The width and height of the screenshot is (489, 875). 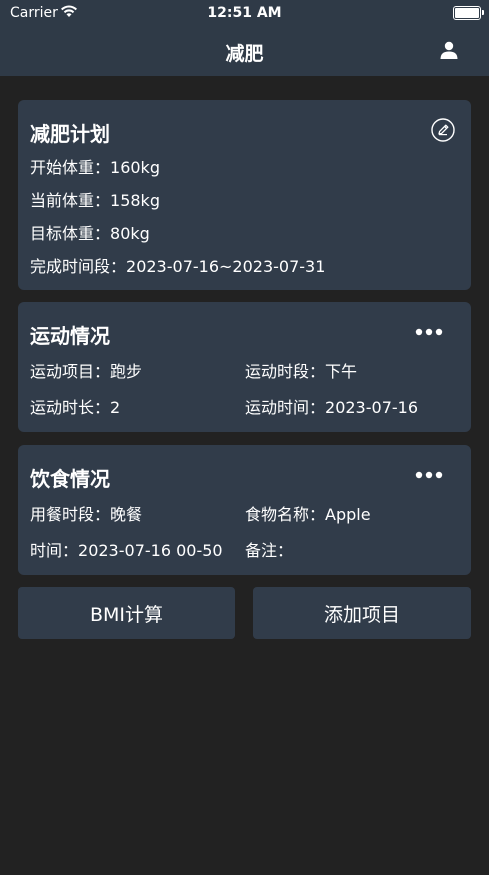 What do you see at coordinates (468, 13) in the screenshot?
I see `battery-icon` at bounding box center [468, 13].